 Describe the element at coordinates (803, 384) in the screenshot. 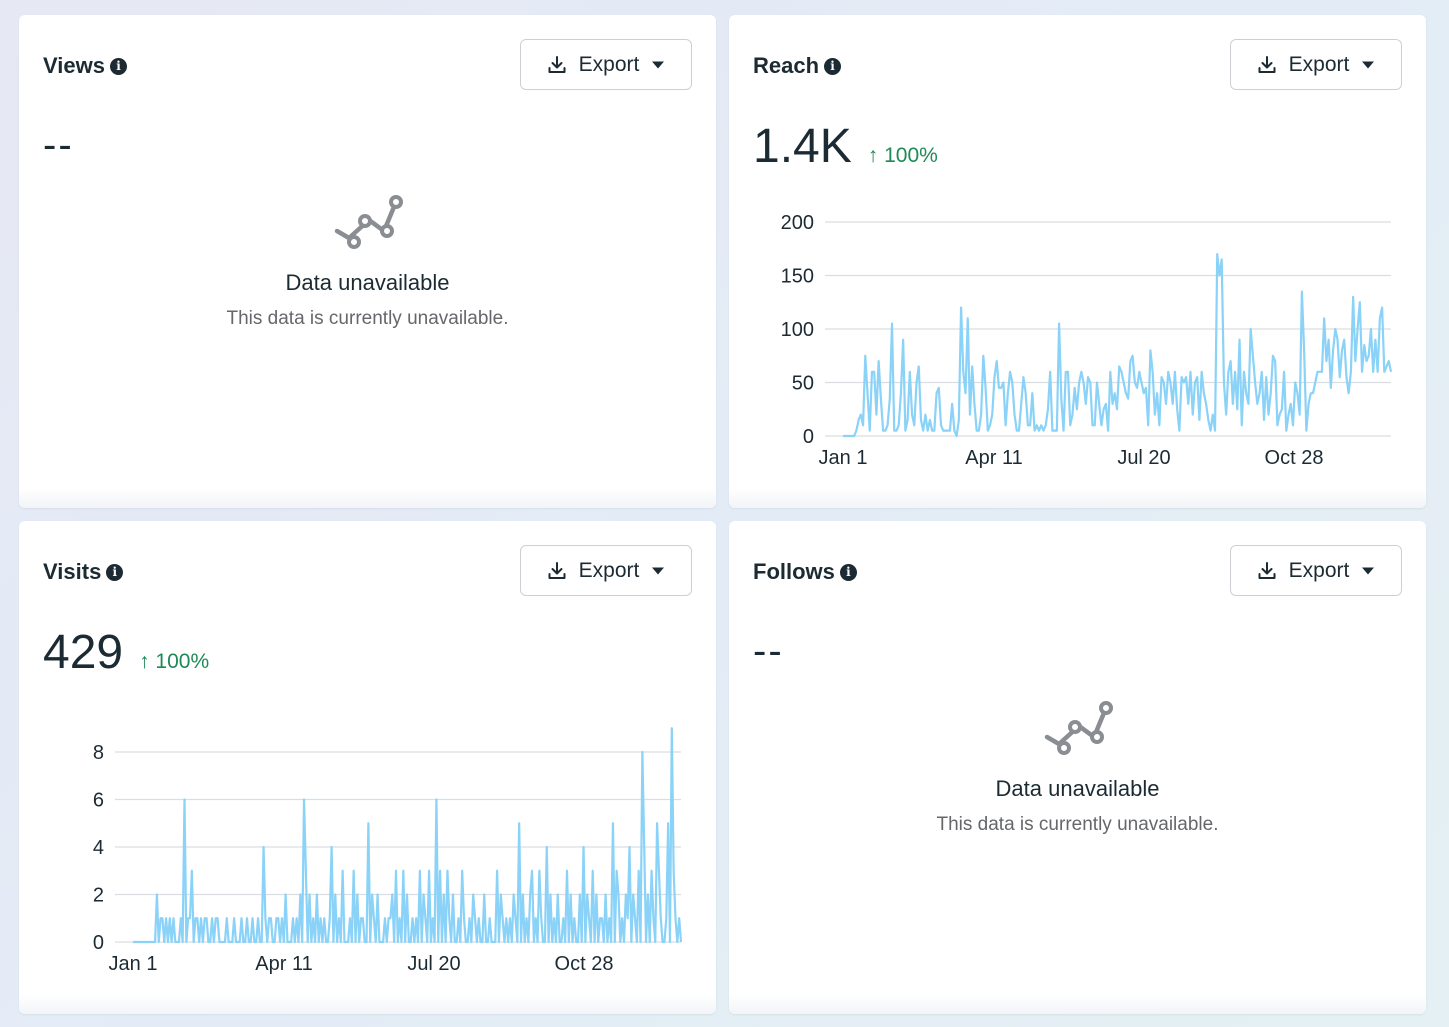

I see `y-tick-label: 50` at that location.